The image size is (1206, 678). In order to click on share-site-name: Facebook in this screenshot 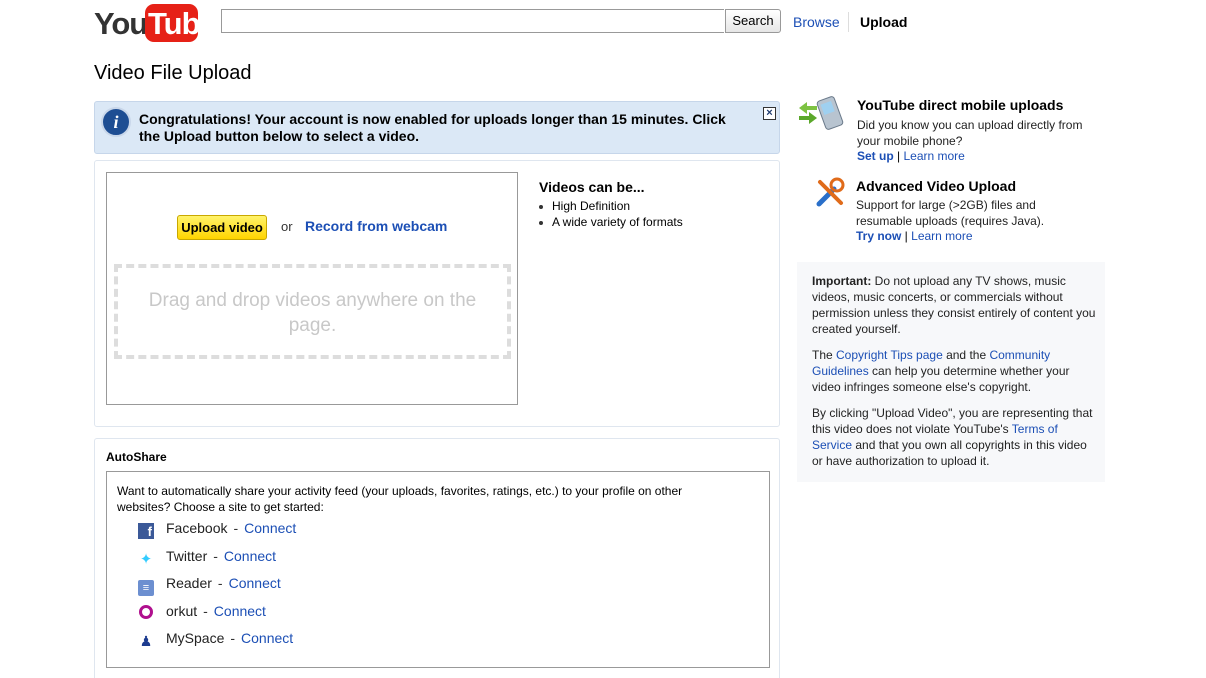, I will do `click(197, 528)`.